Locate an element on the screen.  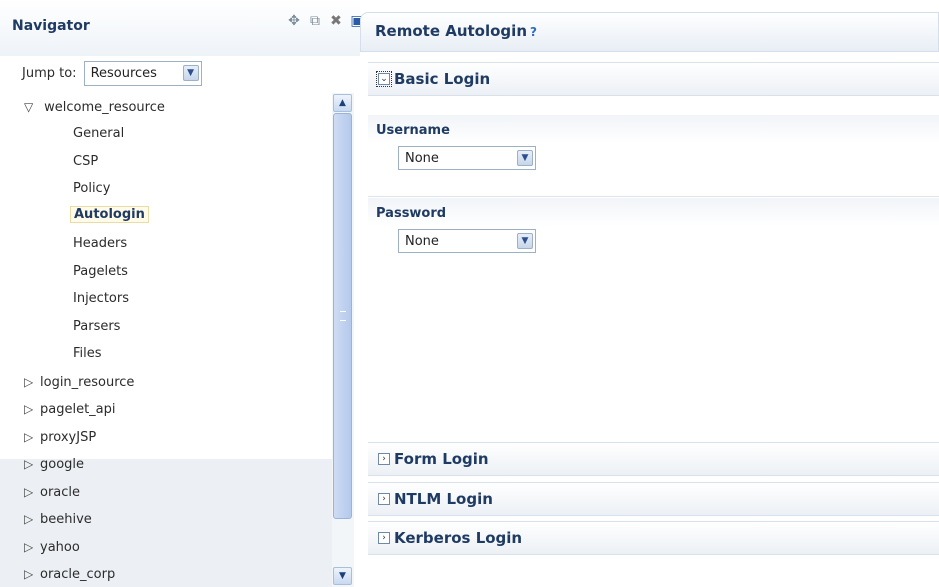
tree-node-welcome-resource: ▽ welcome_resource is located at coordinates (94, 107).